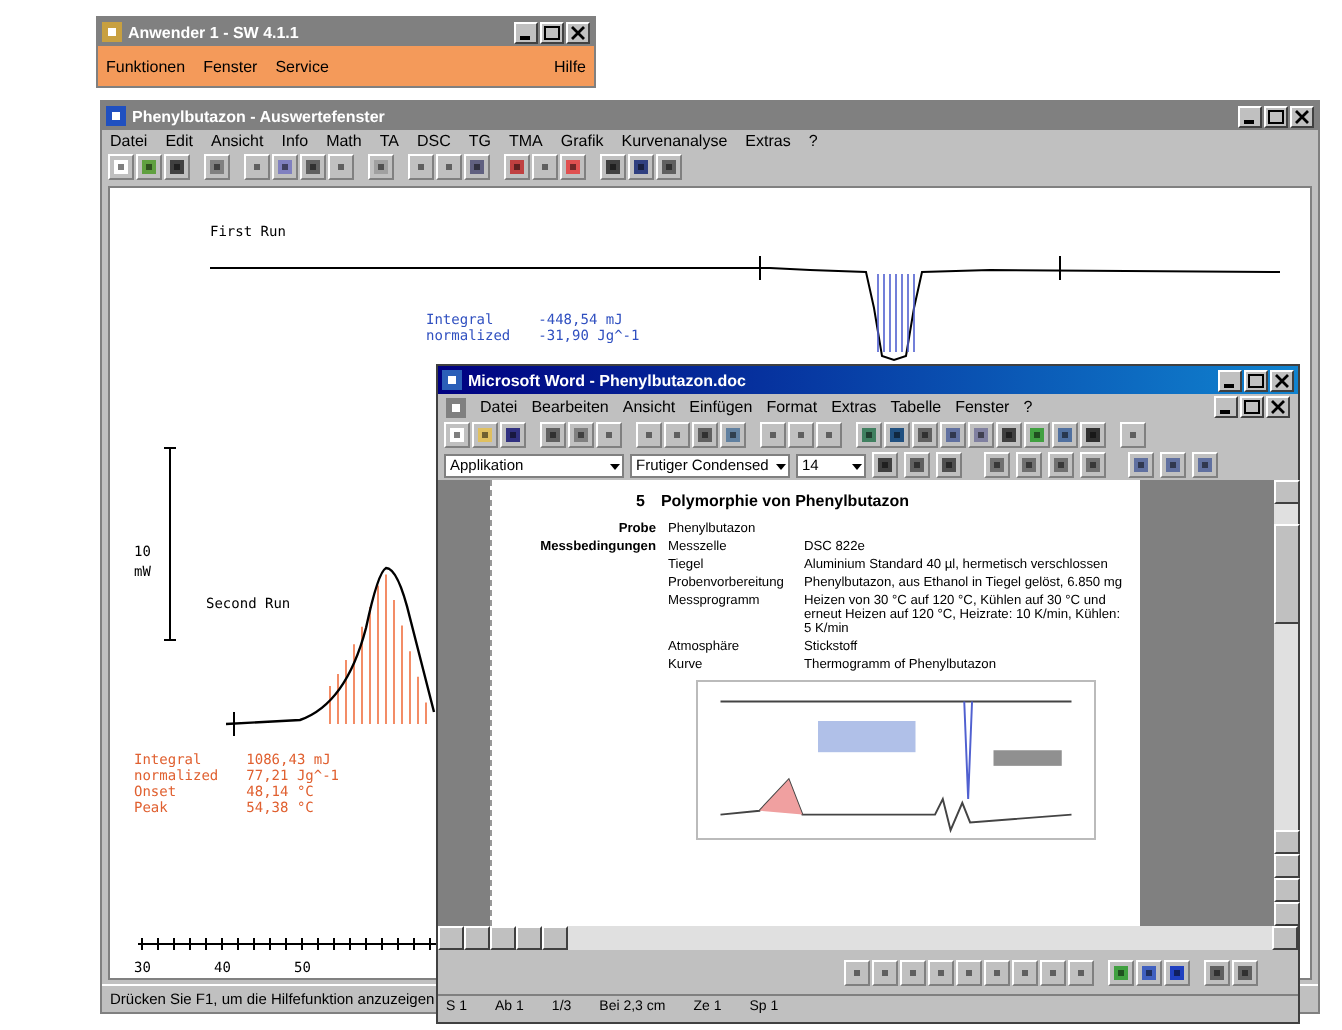  I want to click on menu-item: Funktionen, so click(146, 66).